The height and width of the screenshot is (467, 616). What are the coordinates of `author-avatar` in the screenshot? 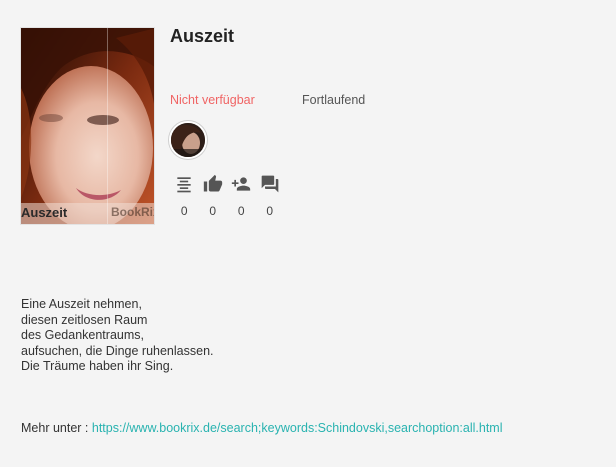 It's located at (188, 140).